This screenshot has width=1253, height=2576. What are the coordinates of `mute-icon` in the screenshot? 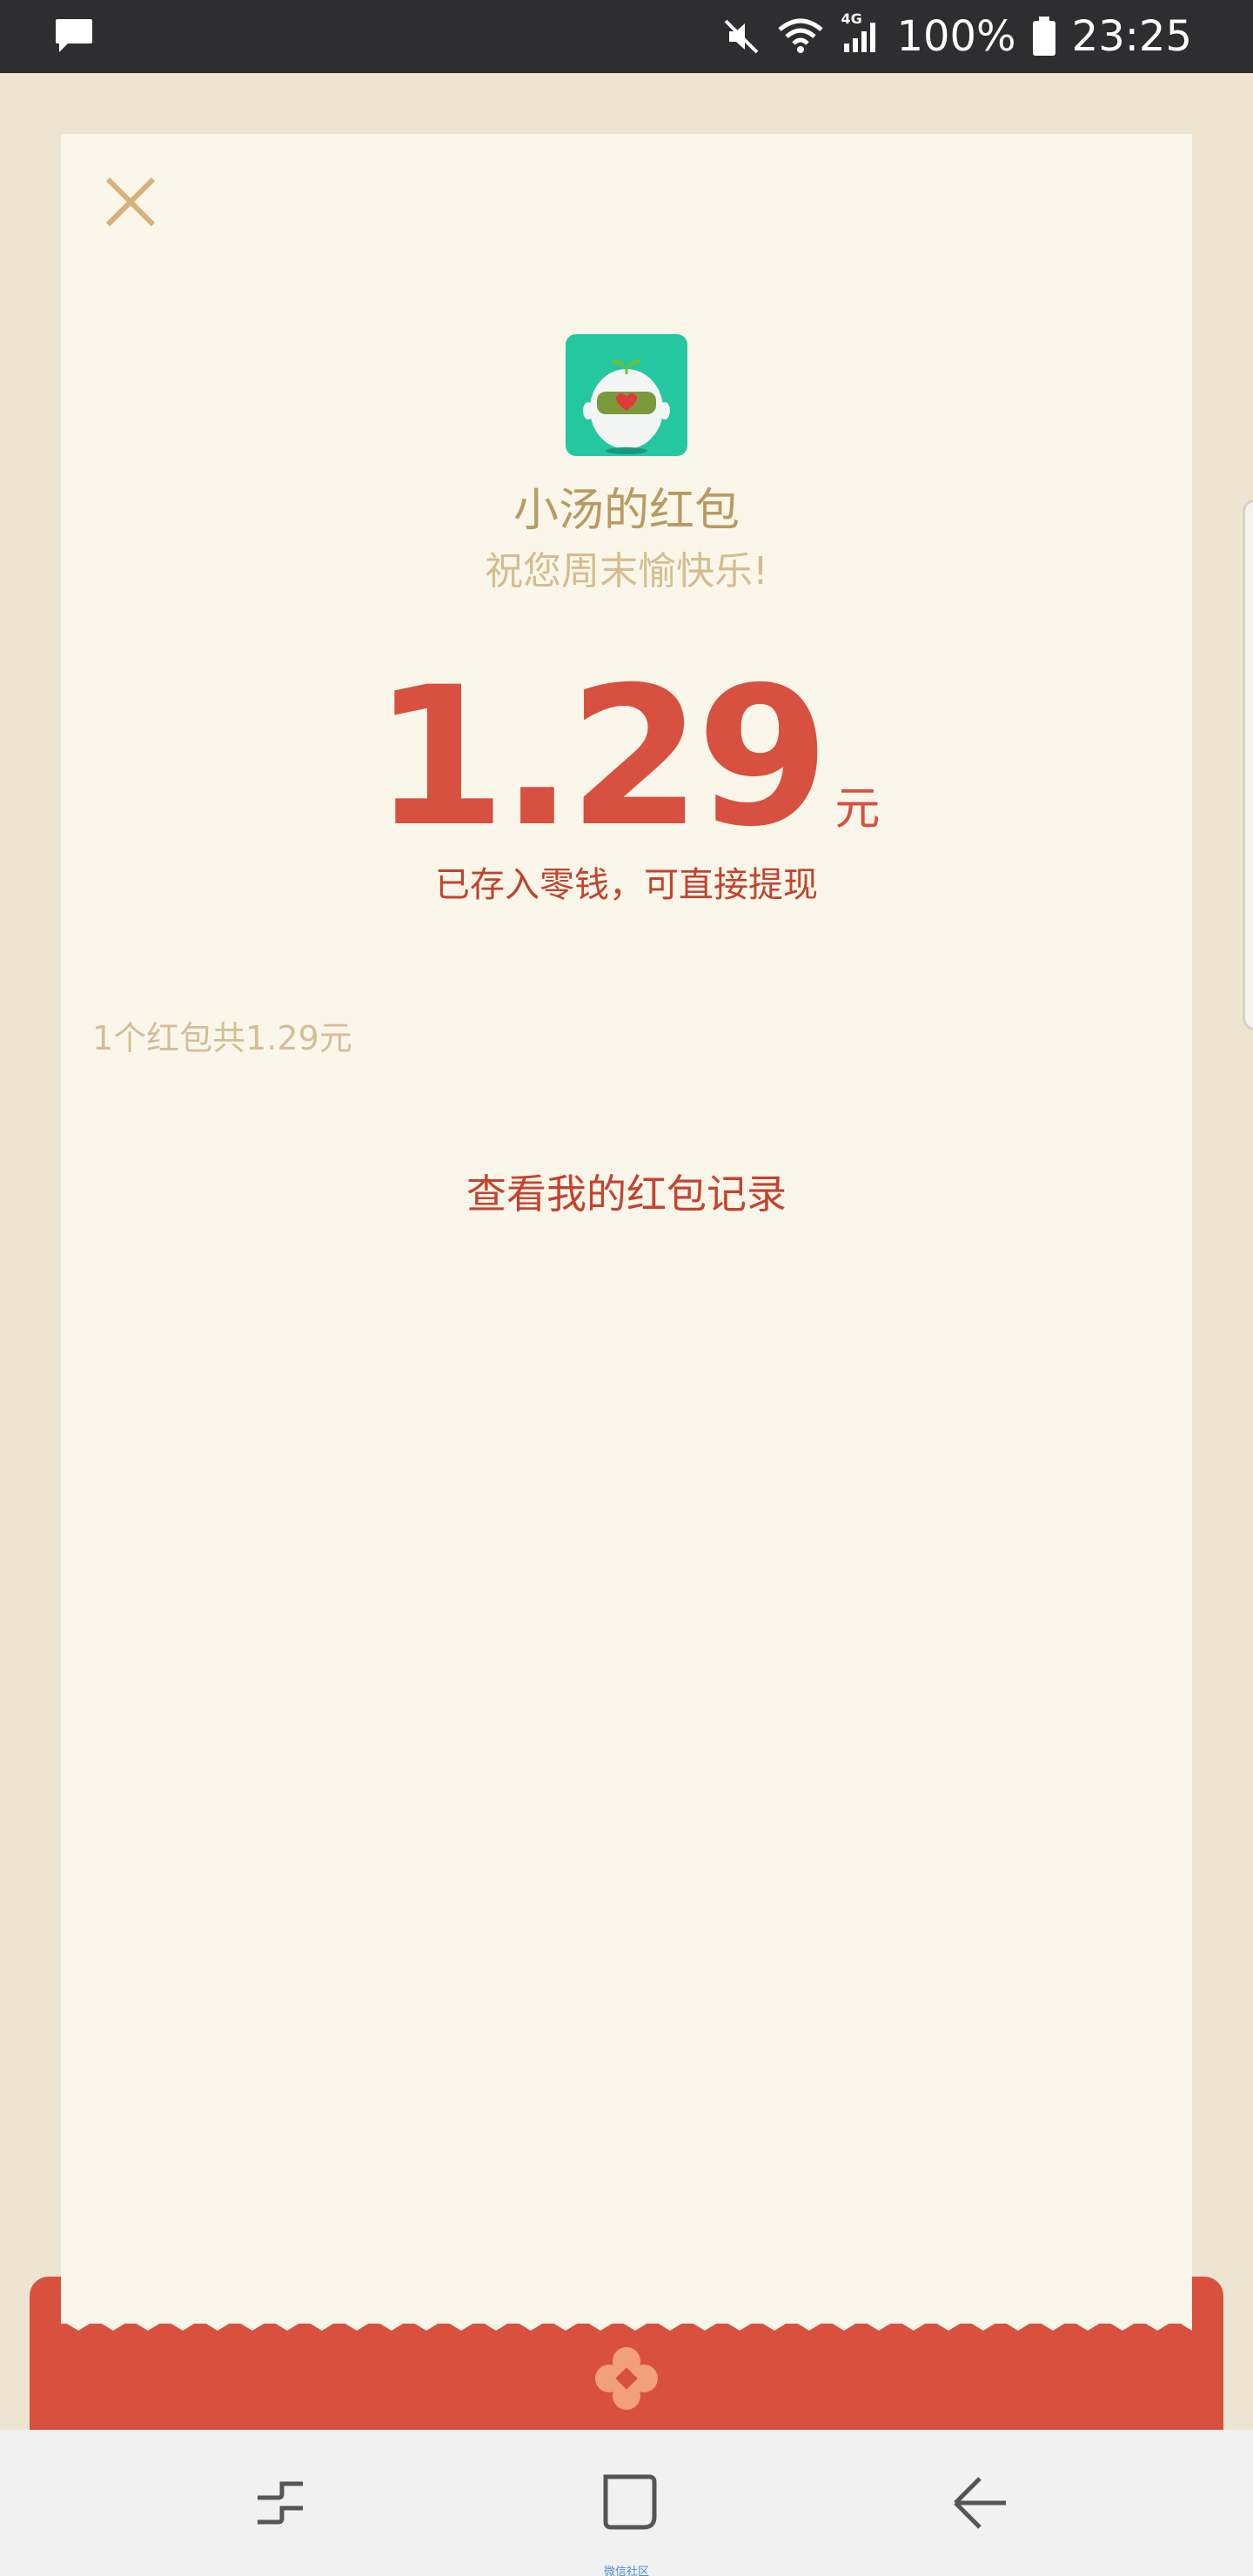 It's located at (741, 37).